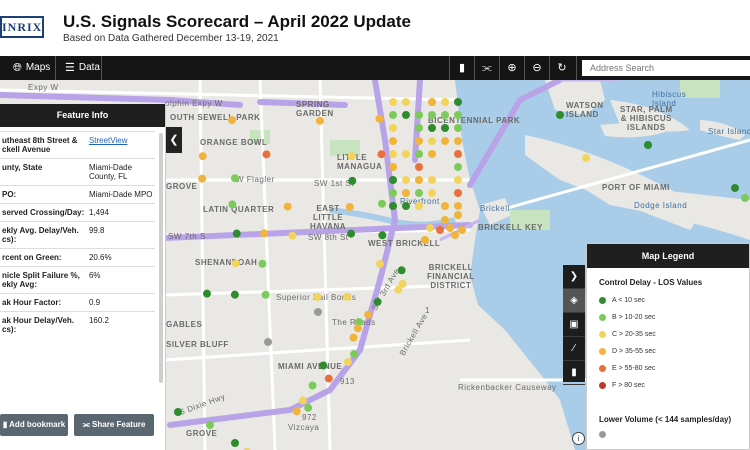  What do you see at coordinates (574, 349) in the screenshot?
I see `ruler-icon: ∕` at bounding box center [574, 349].